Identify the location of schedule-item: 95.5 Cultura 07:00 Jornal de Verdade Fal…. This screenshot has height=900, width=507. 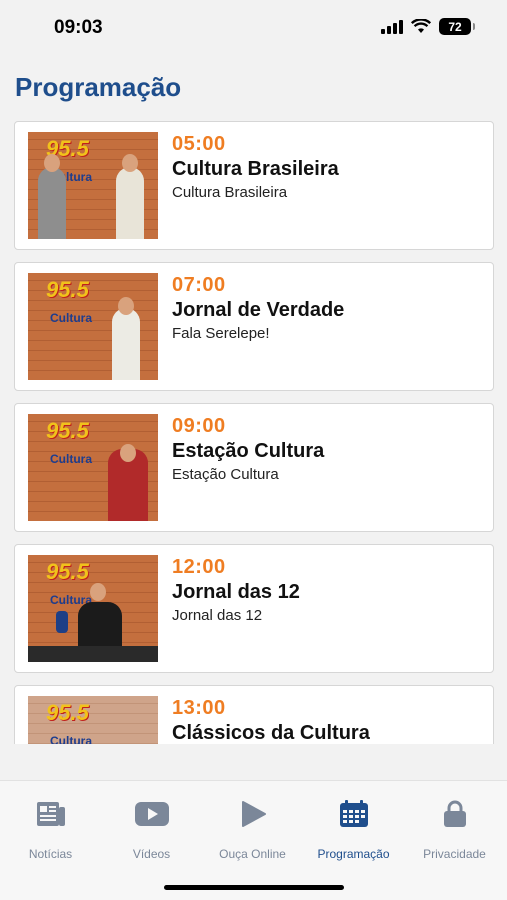
(254, 326).